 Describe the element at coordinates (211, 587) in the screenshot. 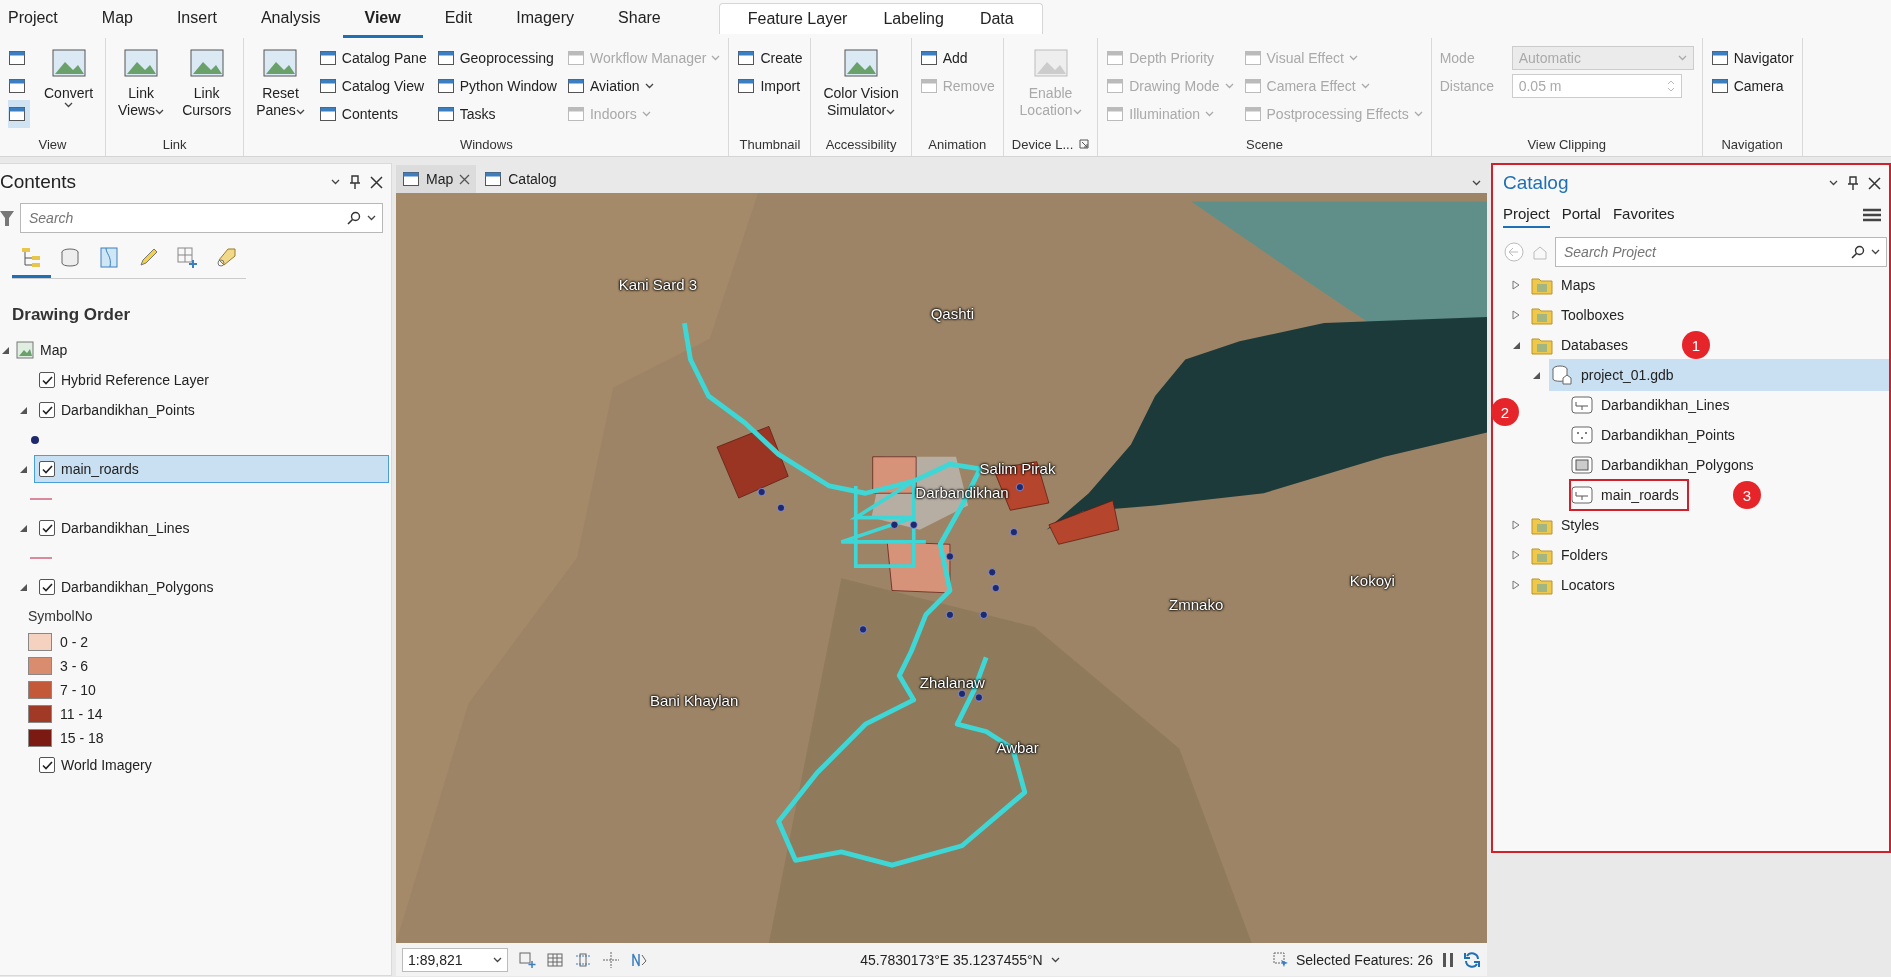

I see `layer-row: Darbandikhan_Polygons` at that location.